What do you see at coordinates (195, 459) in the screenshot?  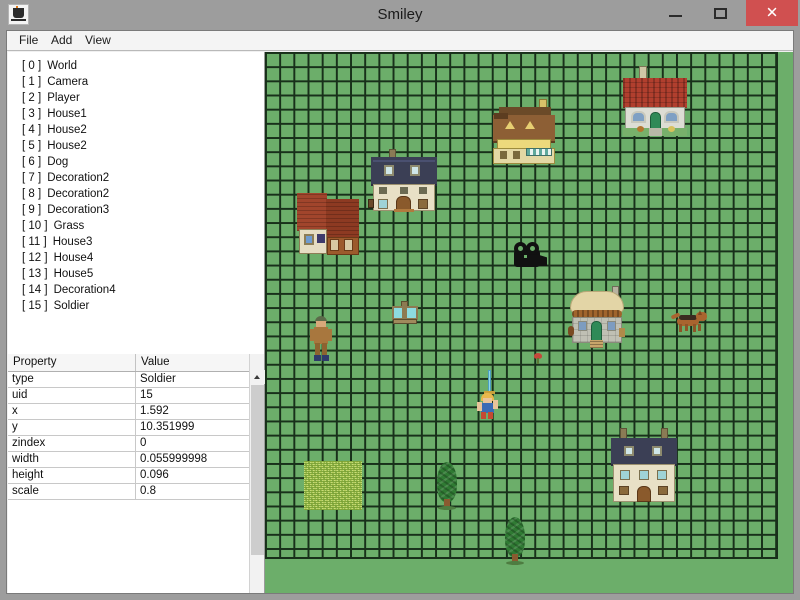 I see `property-value: 0.055999998` at bounding box center [195, 459].